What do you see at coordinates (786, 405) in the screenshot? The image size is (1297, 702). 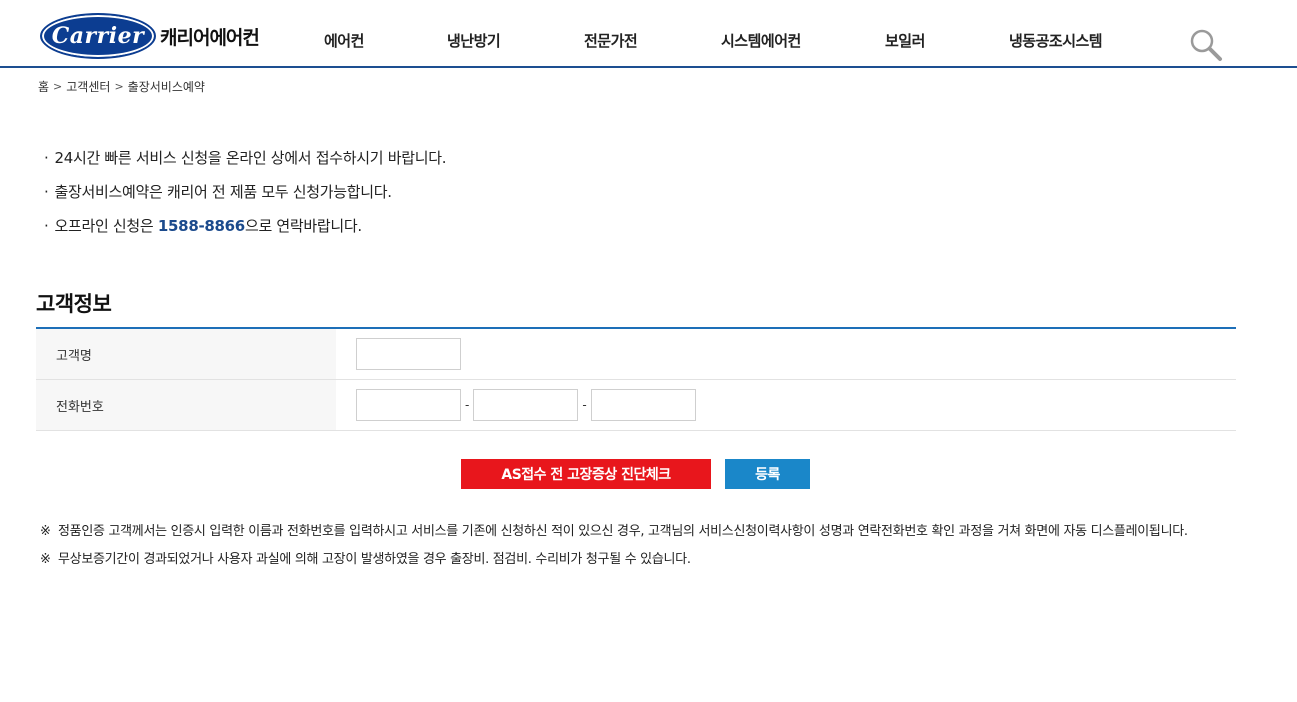 I see `phone-cell: - -` at bounding box center [786, 405].